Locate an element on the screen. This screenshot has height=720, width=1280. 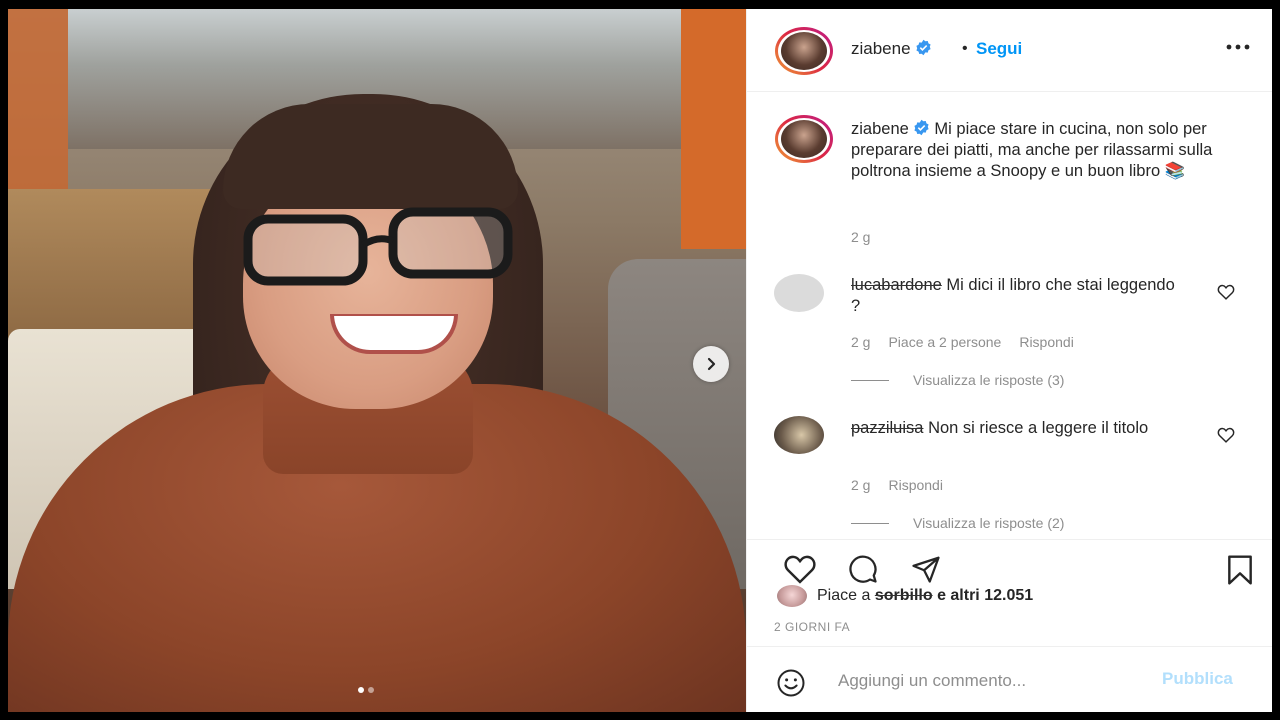
view-replies-button: Visualizza le risposte (2) is located at coordinates (957, 523).